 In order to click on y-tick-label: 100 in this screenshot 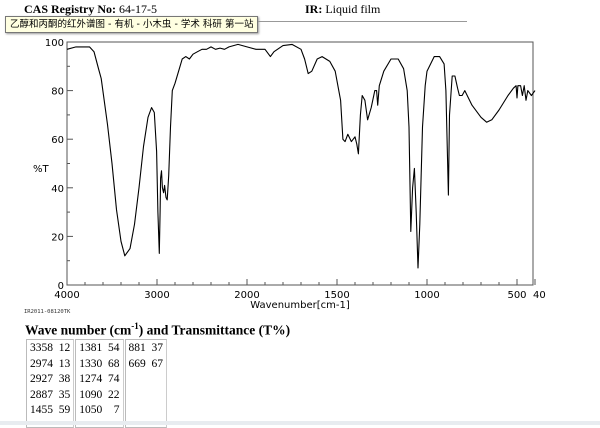, I will do `click(54, 43)`.